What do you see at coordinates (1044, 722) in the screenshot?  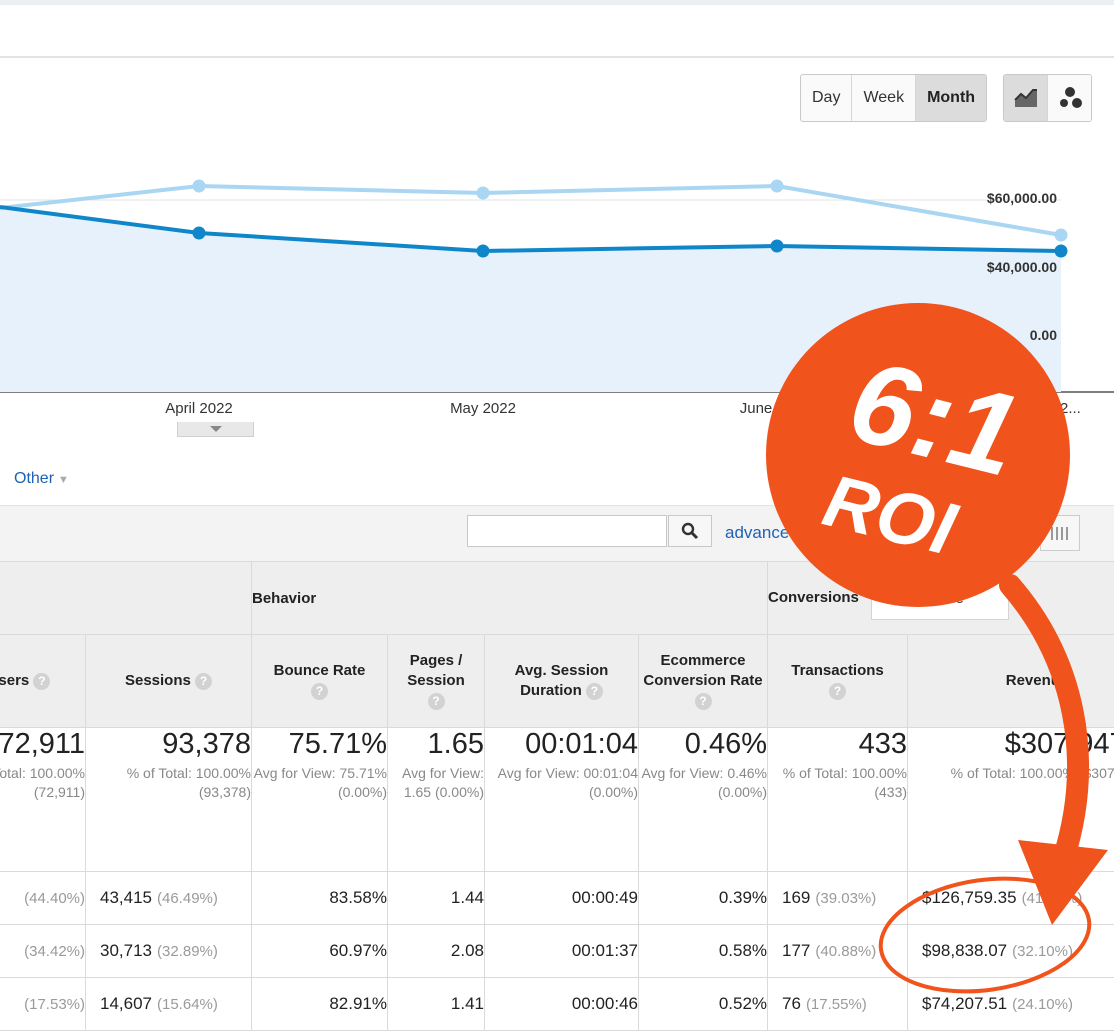 I see `annotation-arrow` at bounding box center [1044, 722].